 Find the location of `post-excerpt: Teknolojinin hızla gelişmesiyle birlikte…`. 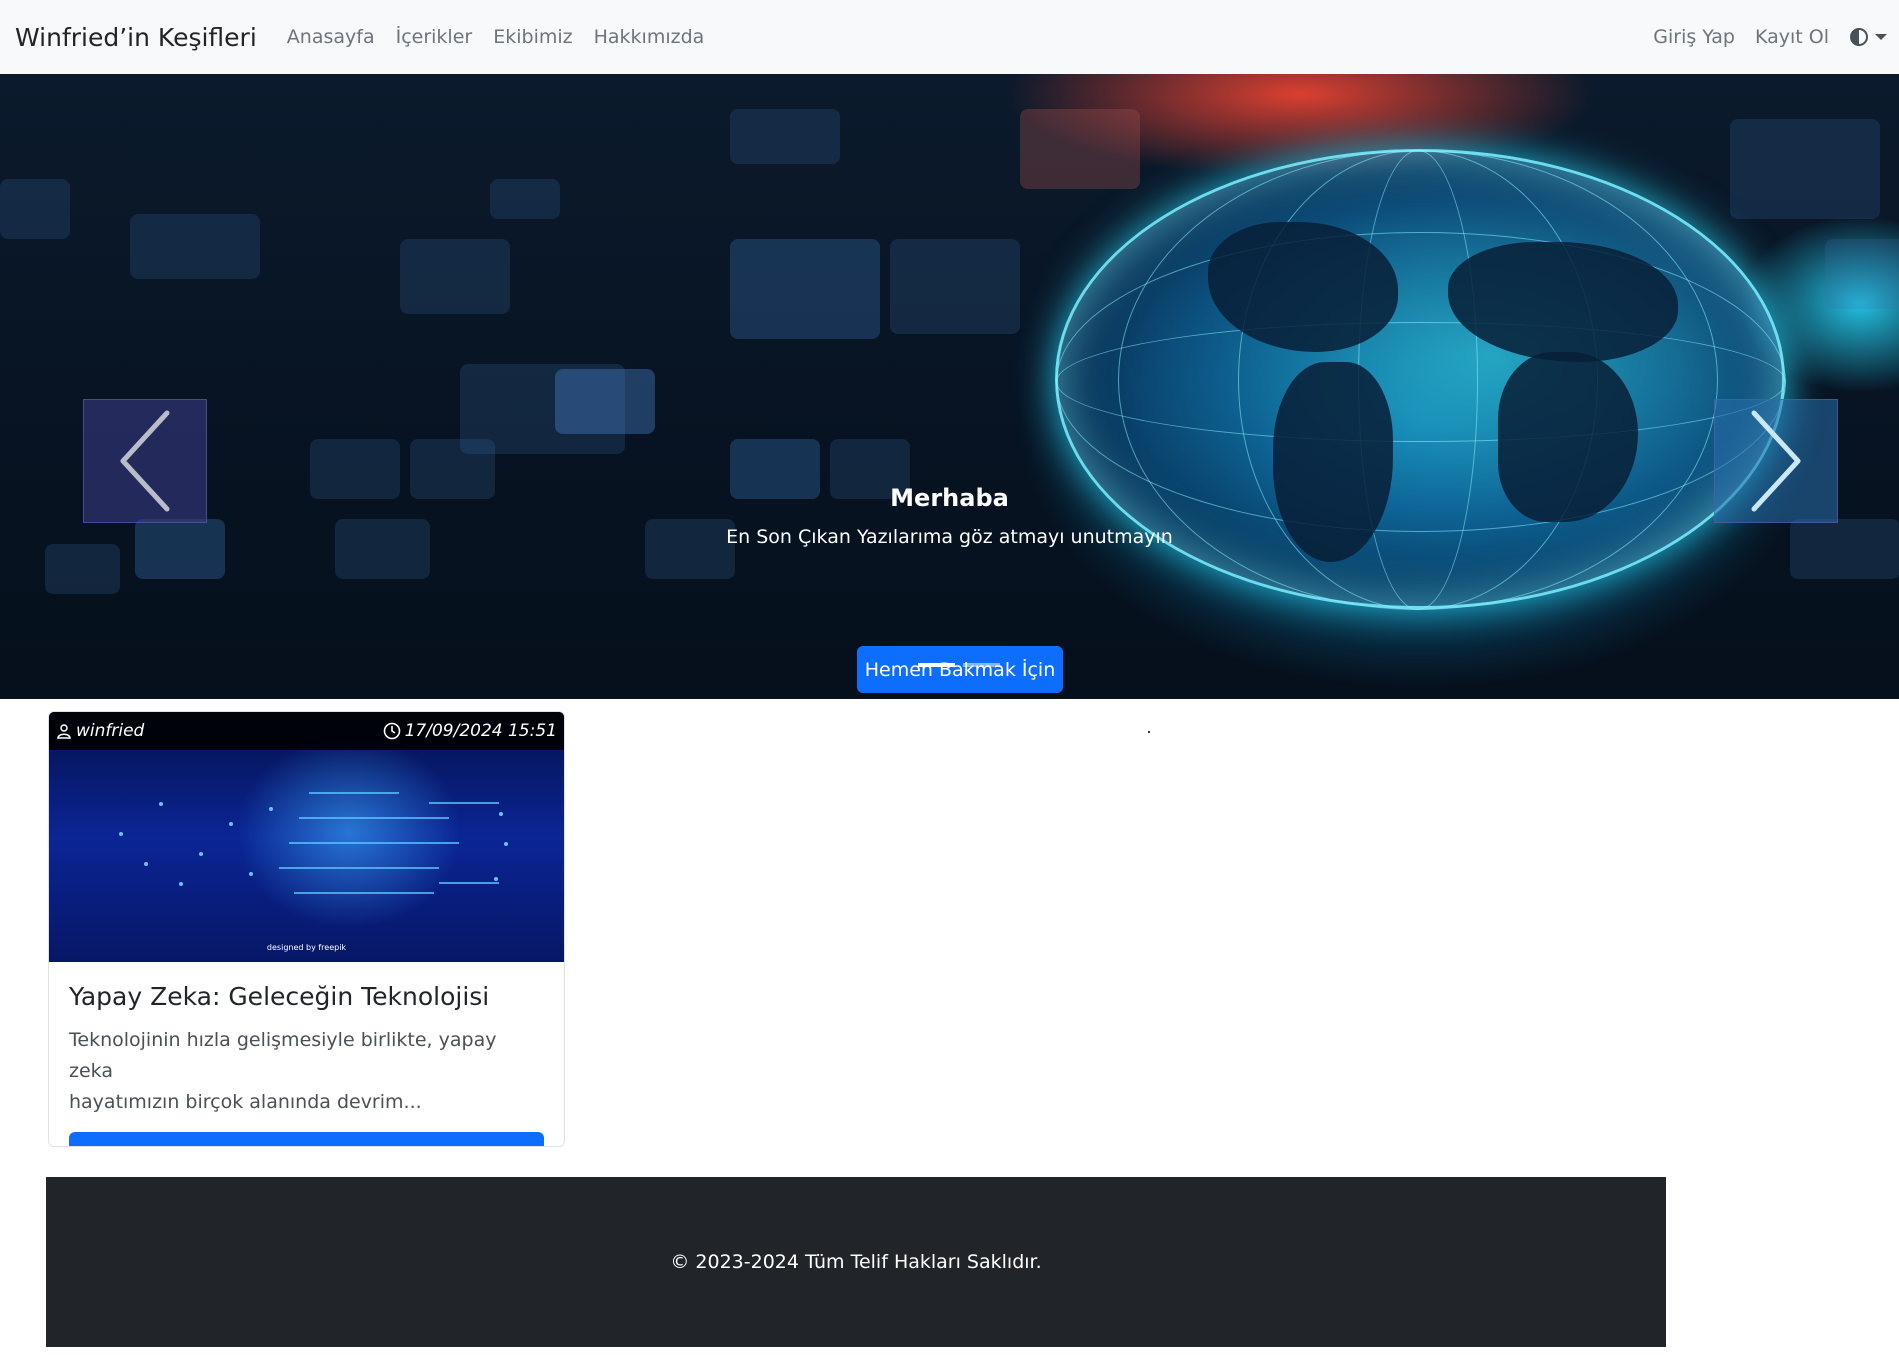

post-excerpt: Teknolojinin hızla gelişmesiyle birlikte… is located at coordinates (306, 1071).